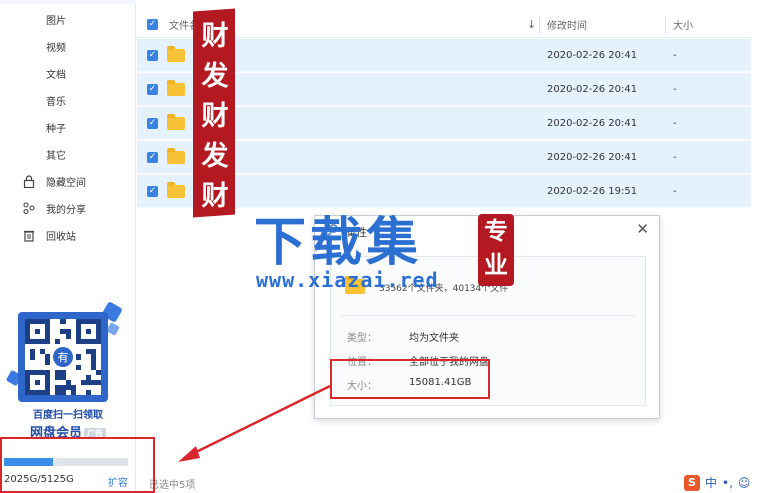 The width and height of the screenshot is (768, 493). Describe the element at coordinates (68, 2) in the screenshot. I see `sidebar-top-strip` at that location.